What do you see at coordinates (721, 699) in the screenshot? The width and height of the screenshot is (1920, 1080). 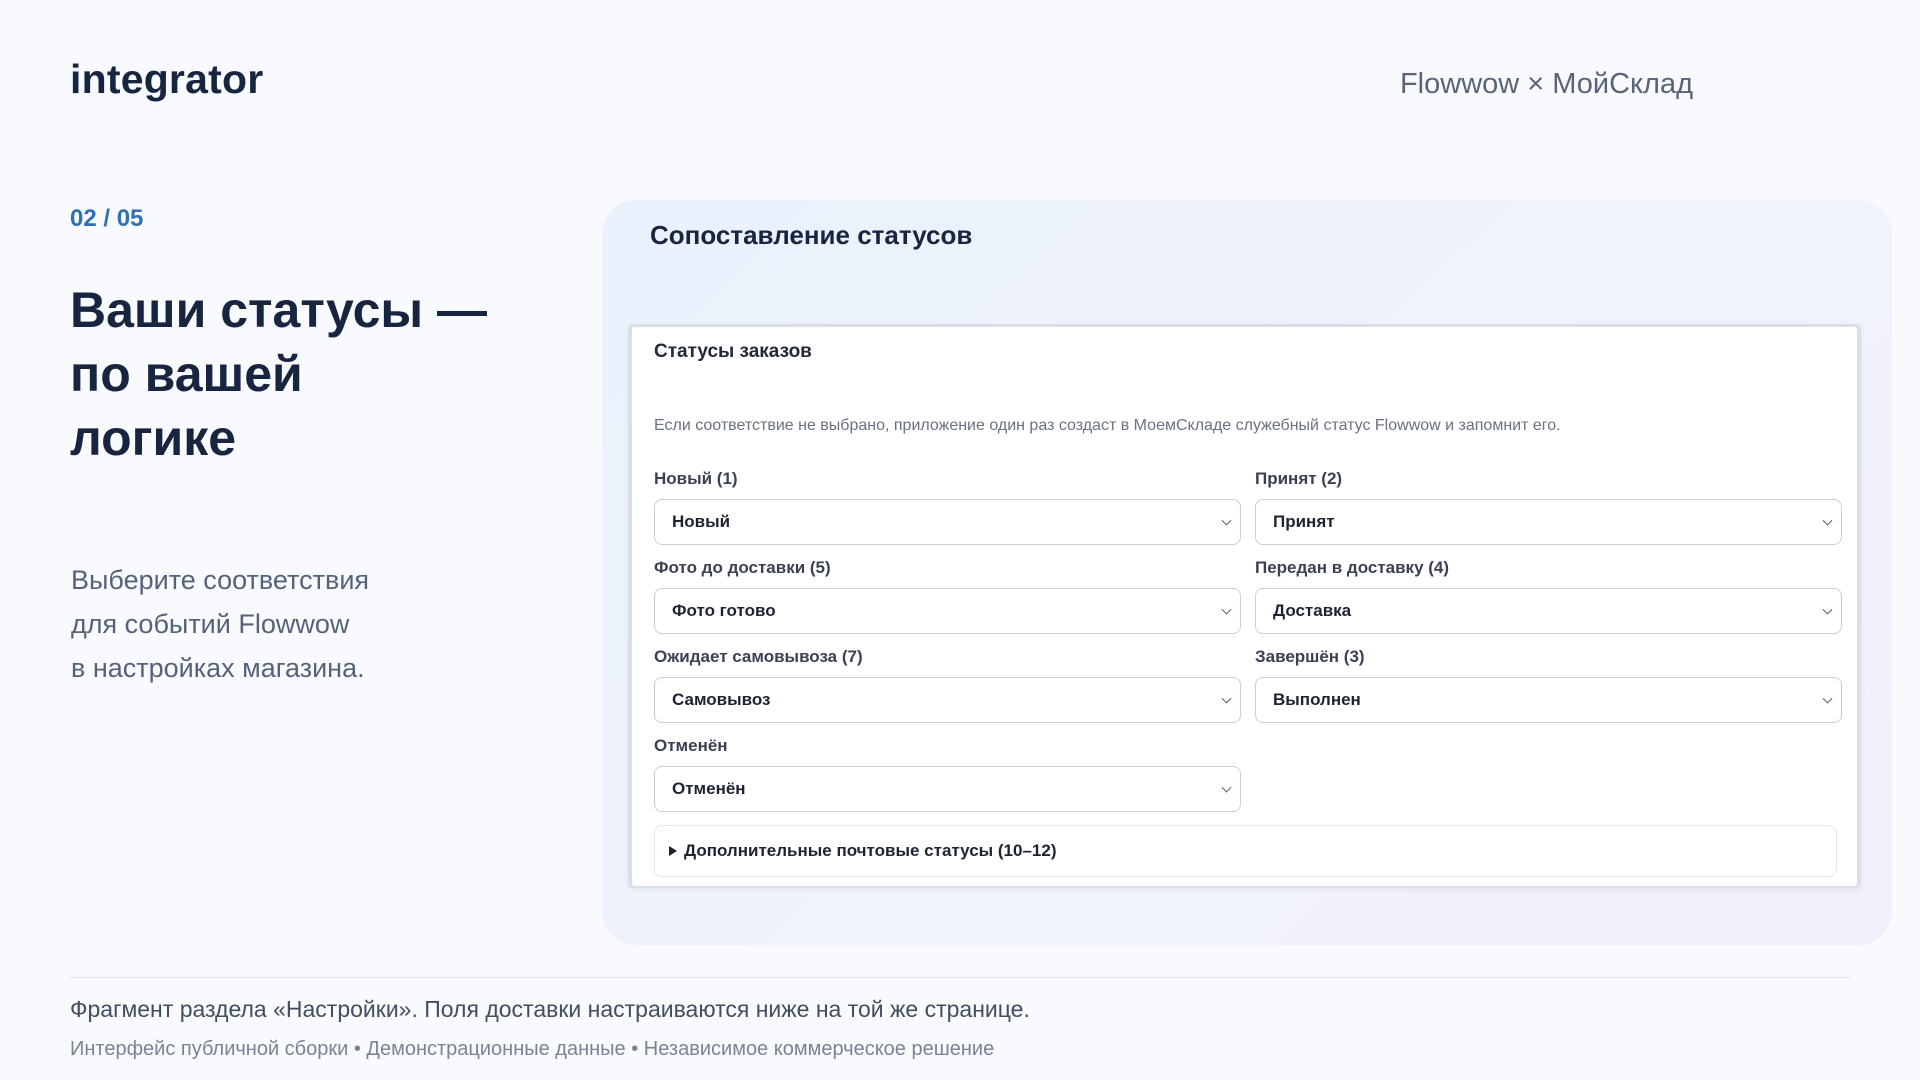 I see `select-value: Самовывоз` at bounding box center [721, 699].